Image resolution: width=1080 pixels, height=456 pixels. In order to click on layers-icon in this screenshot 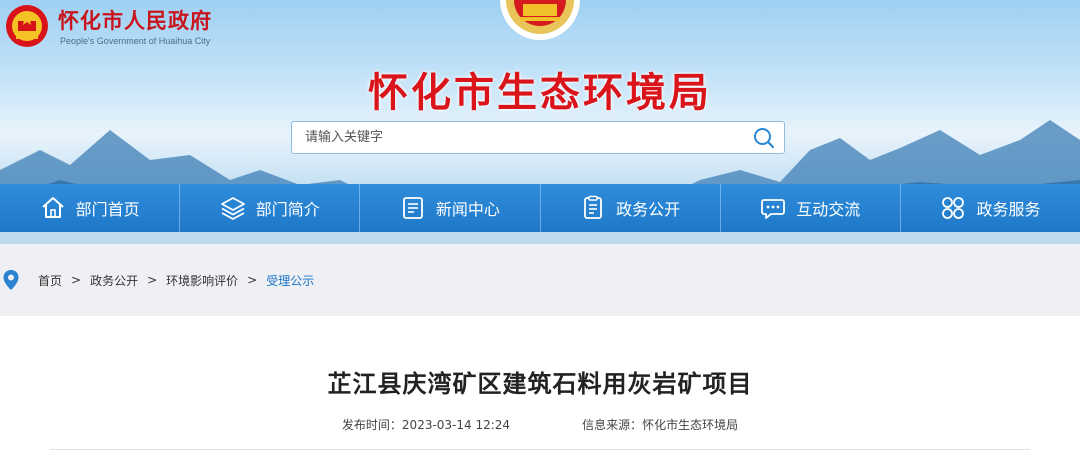, I will do `click(232, 208)`.